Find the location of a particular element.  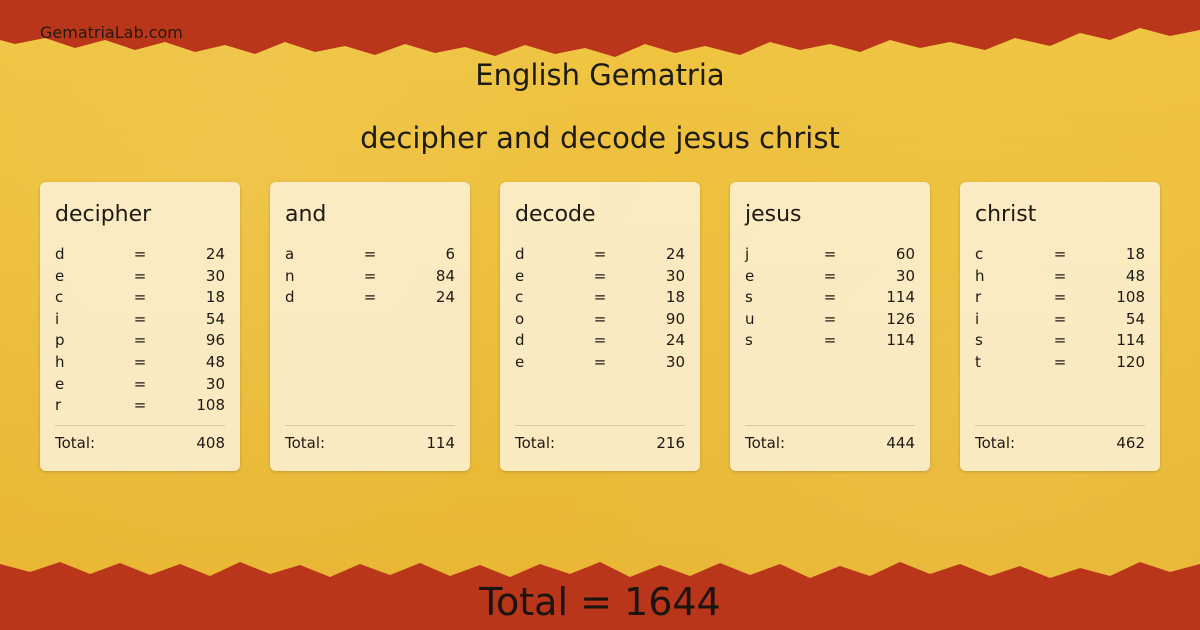

letter-row: i = 54 is located at coordinates (1060, 320).